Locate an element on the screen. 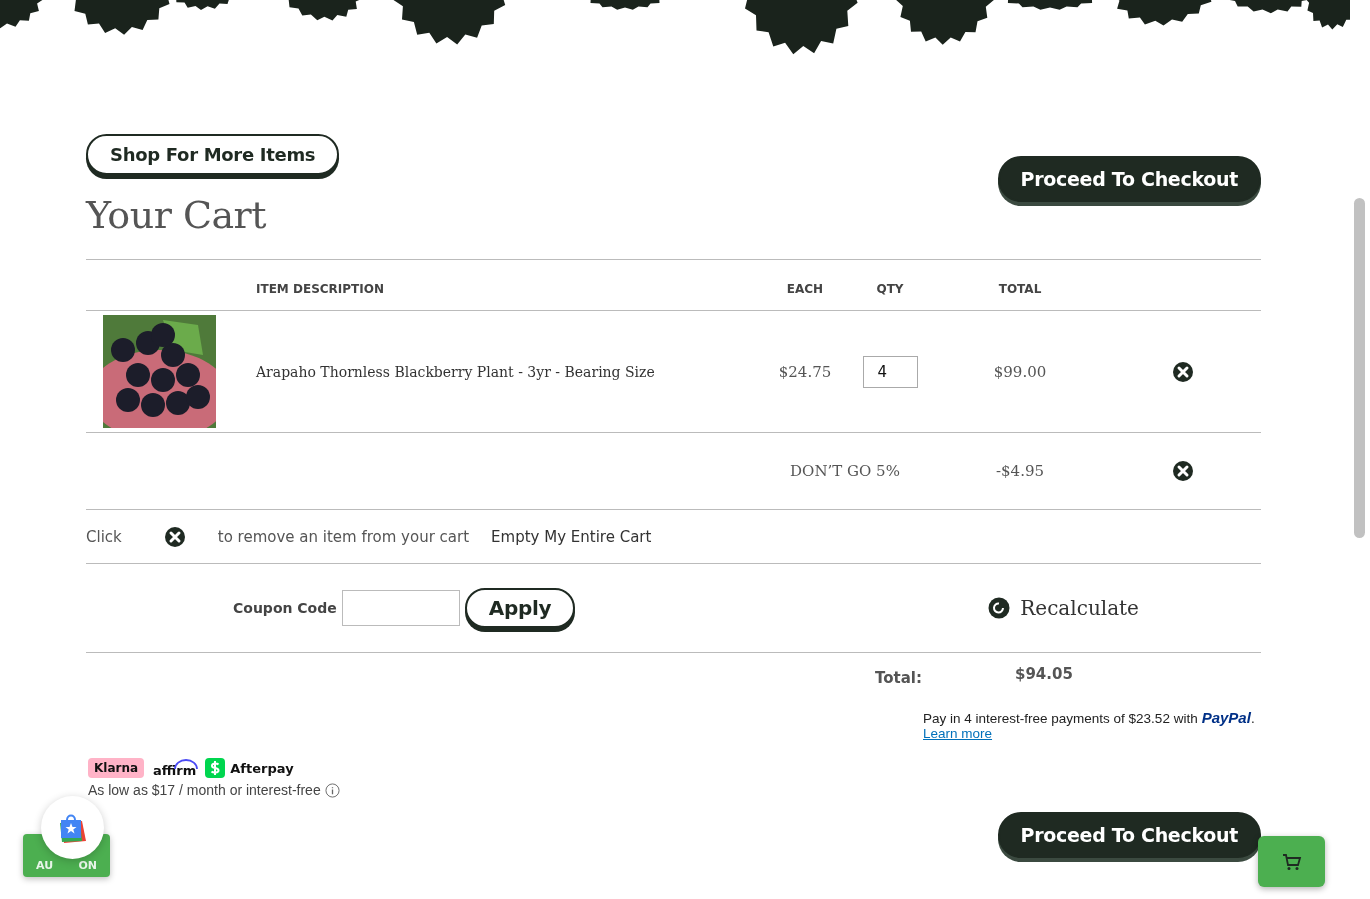 The image size is (1370, 899). paypal-logo: PayPal is located at coordinates (1226, 717).